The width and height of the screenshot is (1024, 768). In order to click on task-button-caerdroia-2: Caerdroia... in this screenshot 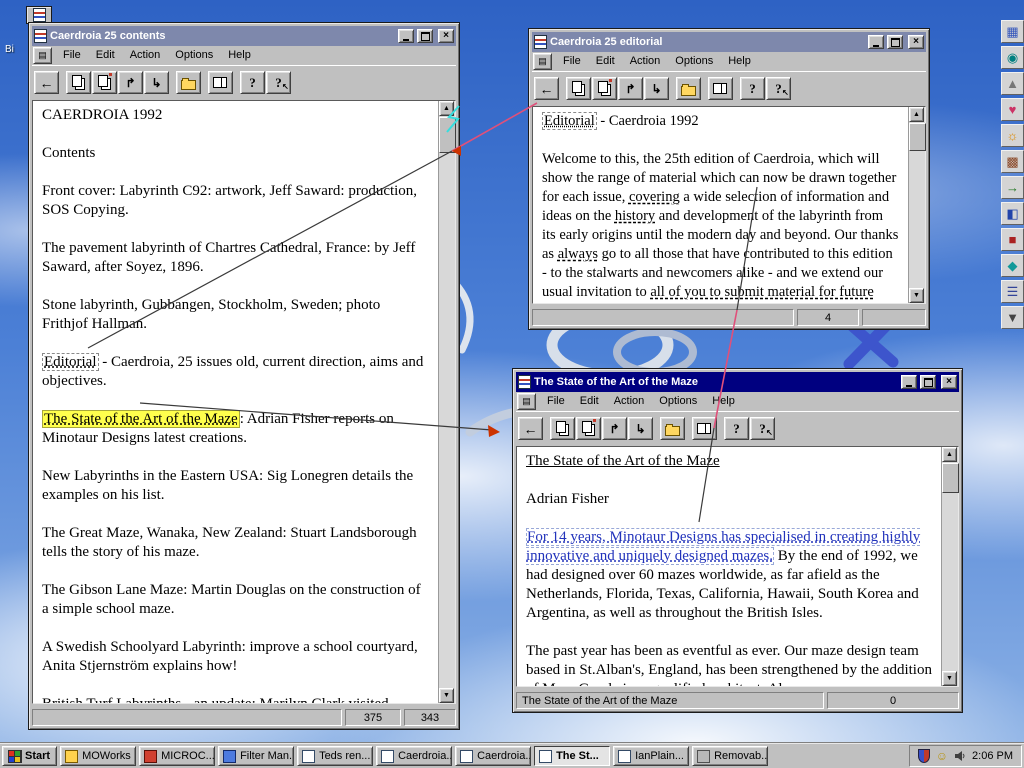, I will do `click(493, 756)`.